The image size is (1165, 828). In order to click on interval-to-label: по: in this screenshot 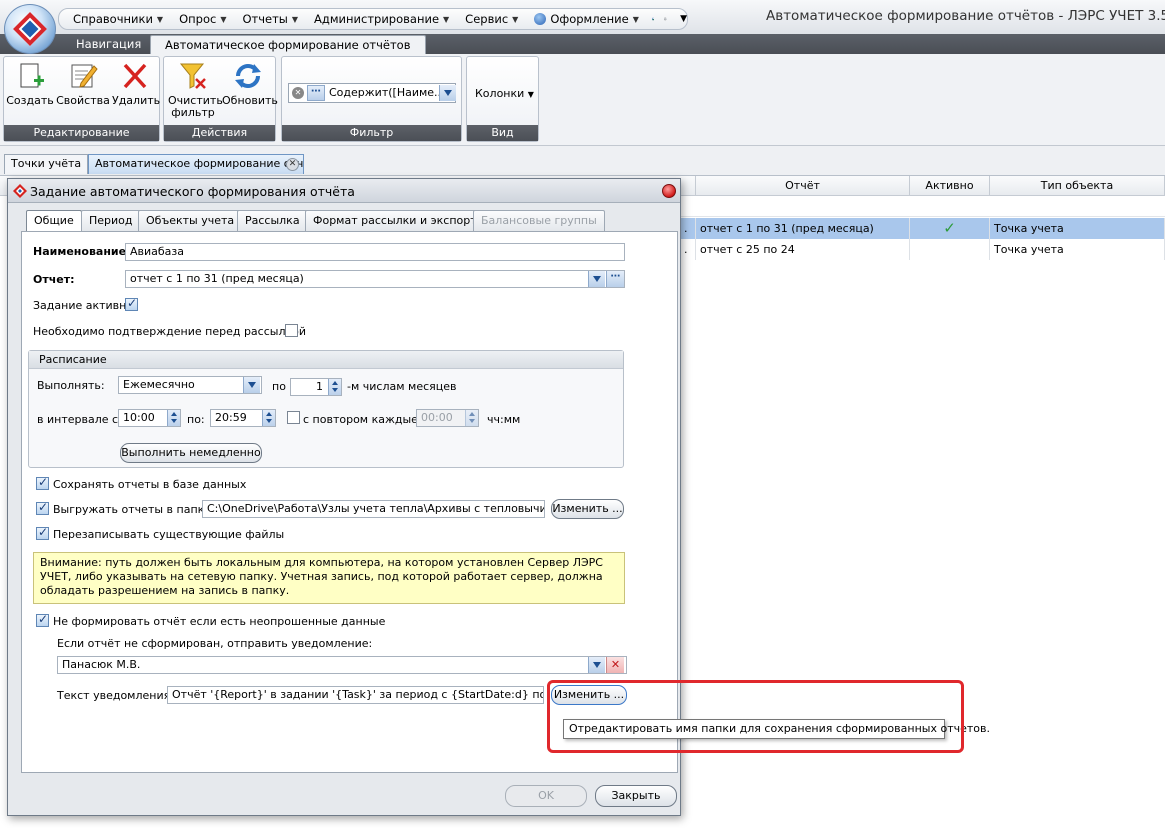, I will do `click(196, 419)`.